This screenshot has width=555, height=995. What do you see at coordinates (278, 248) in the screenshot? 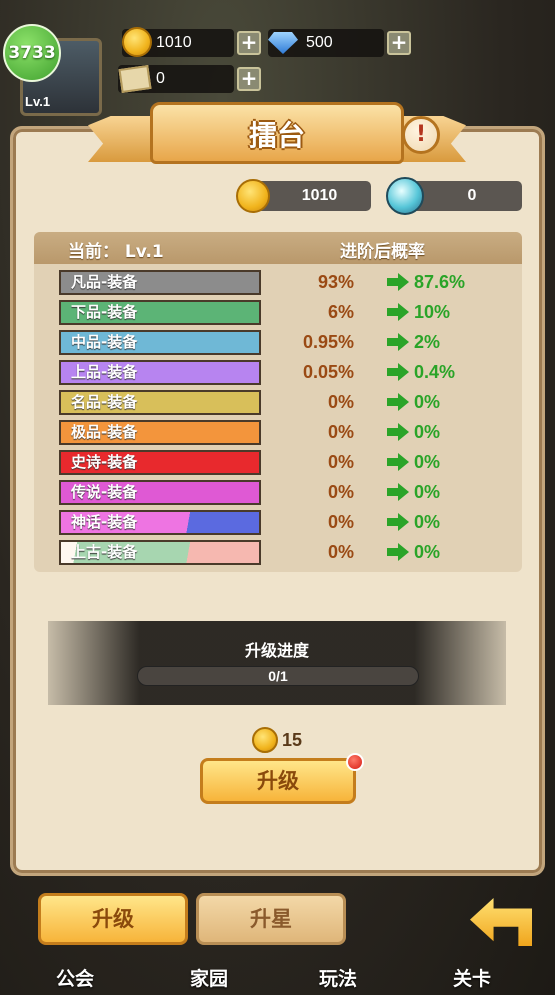
I see `table-header: 当前： Lv.1 进阶后概率` at bounding box center [278, 248].